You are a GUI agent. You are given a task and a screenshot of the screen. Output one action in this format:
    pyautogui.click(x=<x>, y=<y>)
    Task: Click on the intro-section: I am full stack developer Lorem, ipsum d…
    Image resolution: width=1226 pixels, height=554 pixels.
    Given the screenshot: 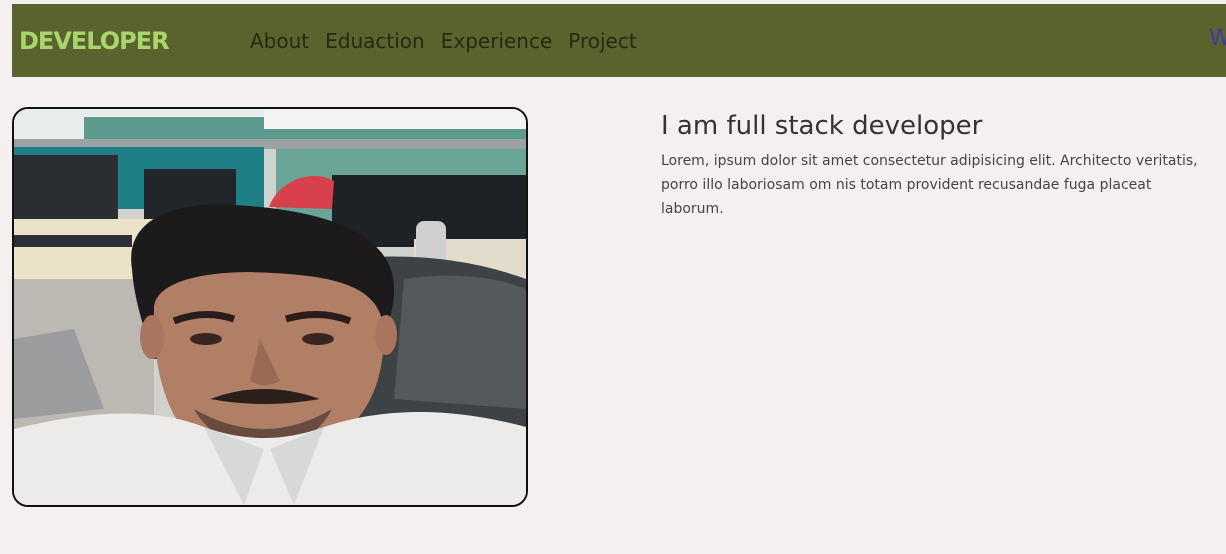 What is the action you would take?
    pyautogui.click(x=931, y=164)
    